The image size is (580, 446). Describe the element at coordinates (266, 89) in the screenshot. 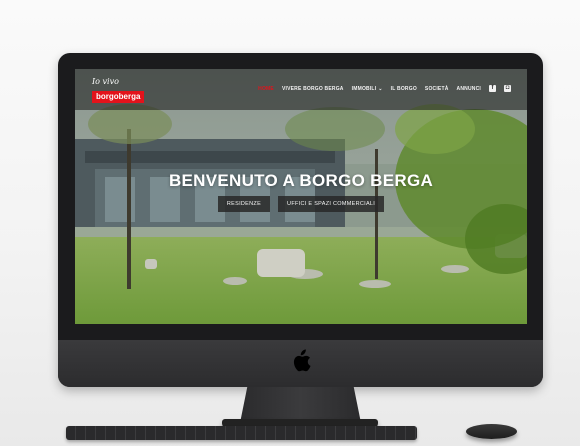

I see `nav-item-home: HOME` at that location.